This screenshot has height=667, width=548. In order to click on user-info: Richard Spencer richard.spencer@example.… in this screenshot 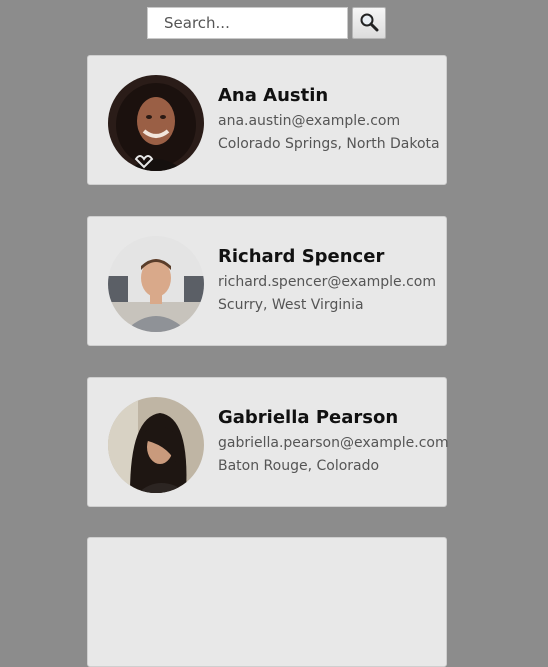, I will do `click(327, 280)`.